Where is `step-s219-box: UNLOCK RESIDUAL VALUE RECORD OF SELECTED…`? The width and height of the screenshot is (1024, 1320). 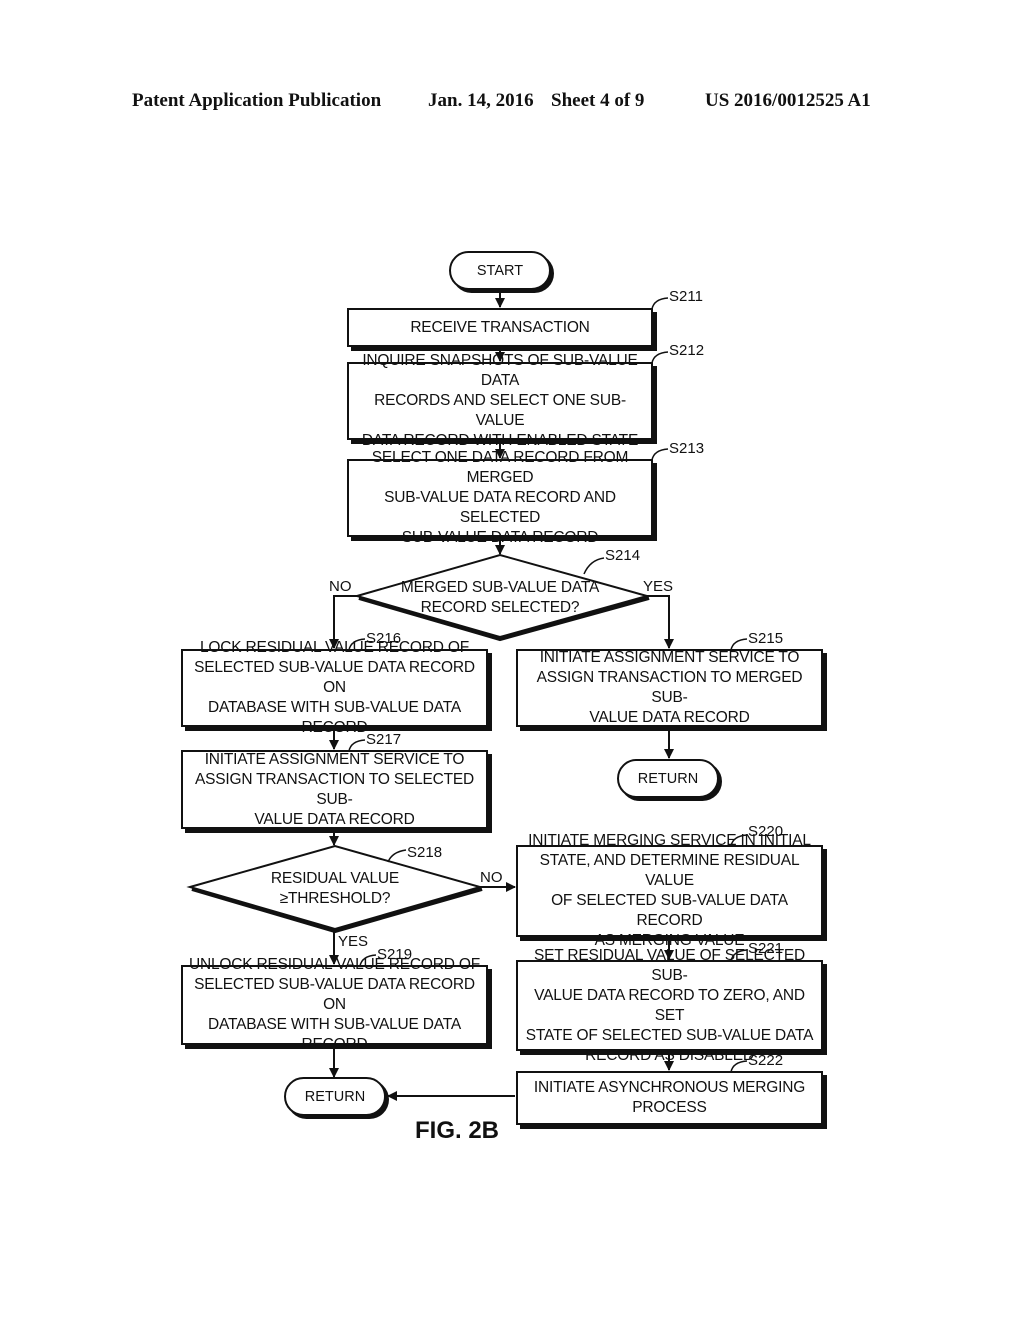 step-s219-box: UNLOCK RESIDUAL VALUE RECORD OF SELECTED… is located at coordinates (334, 1004).